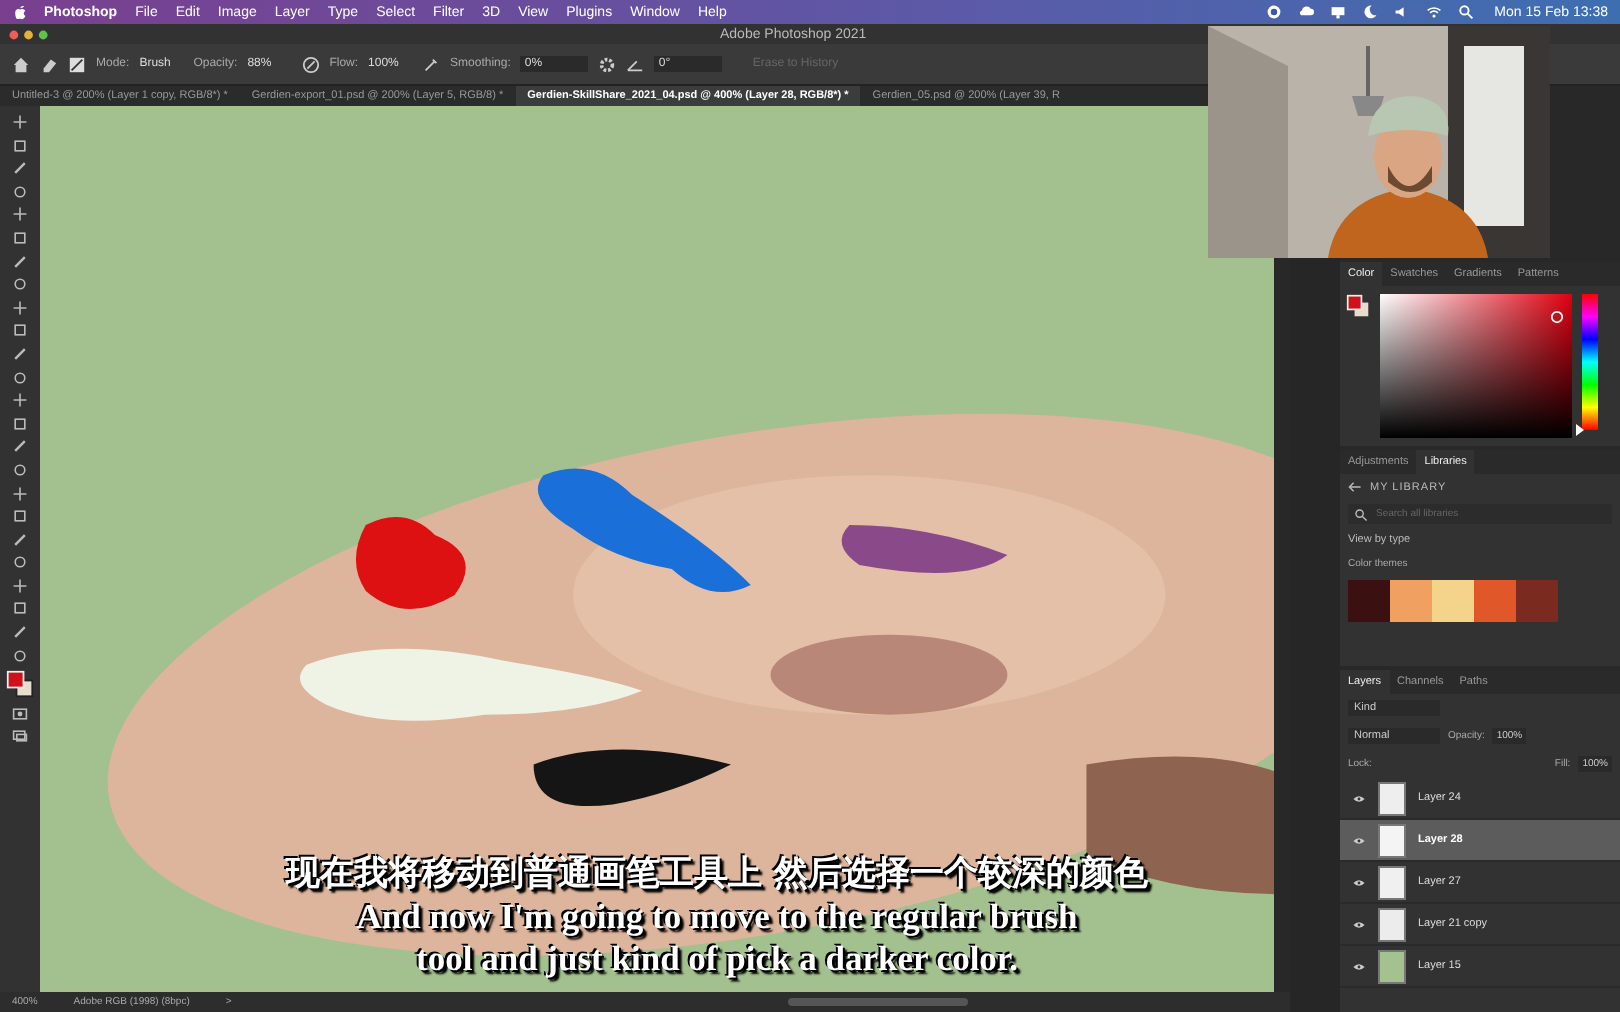 The width and height of the screenshot is (1620, 1012). I want to click on angle-icon, so click(635, 64).